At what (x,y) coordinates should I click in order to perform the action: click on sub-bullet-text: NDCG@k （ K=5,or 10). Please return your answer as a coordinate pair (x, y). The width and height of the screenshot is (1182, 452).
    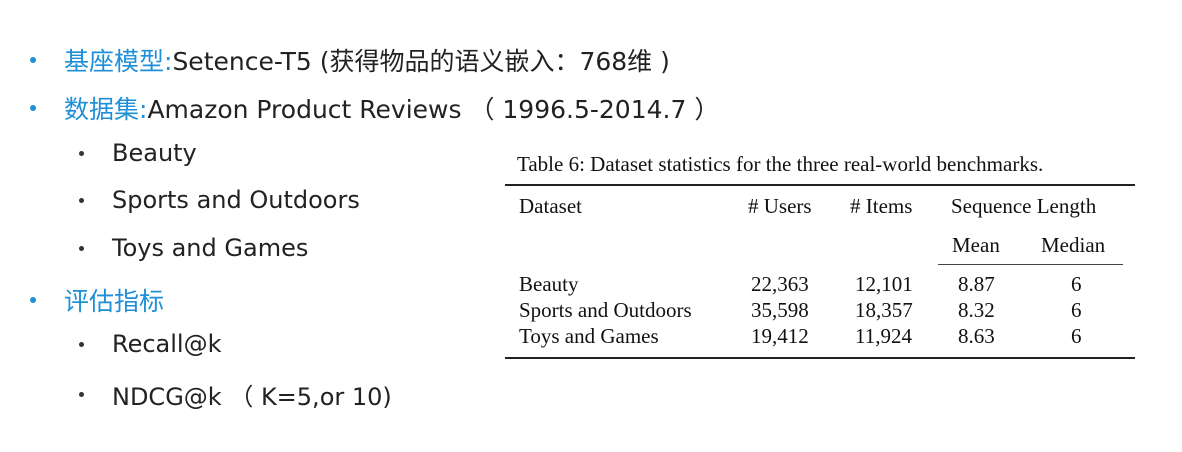
    Looking at the image, I should click on (252, 397).